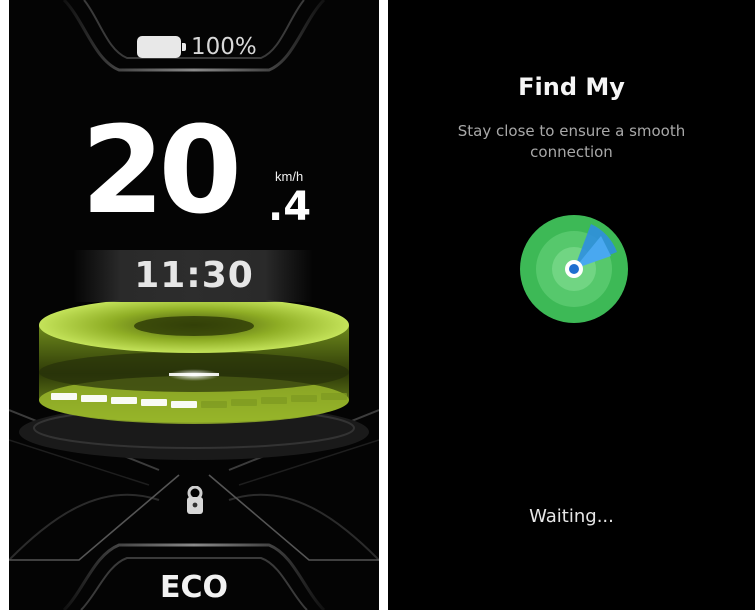 This screenshot has height=610, width=755. What do you see at coordinates (290, 207) in the screenshot?
I see `speed-decimal: .4` at bounding box center [290, 207].